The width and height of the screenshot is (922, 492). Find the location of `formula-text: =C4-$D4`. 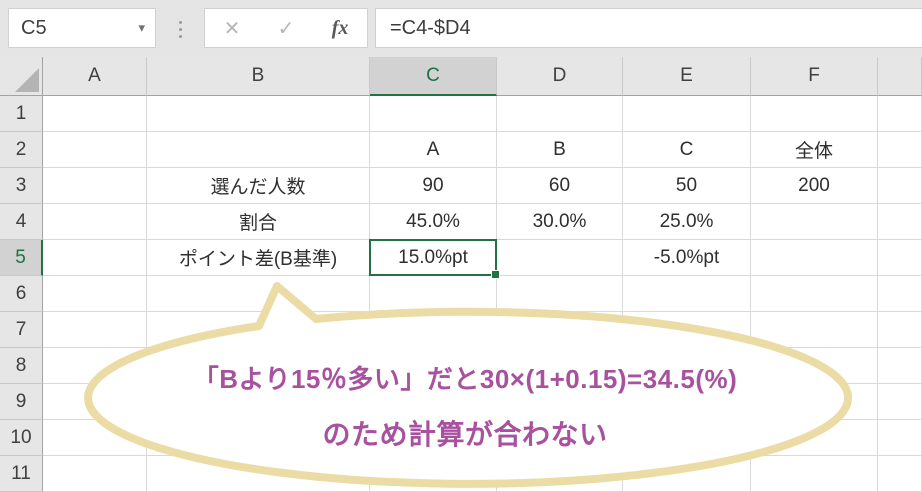

formula-text: =C4-$D4 is located at coordinates (430, 27).